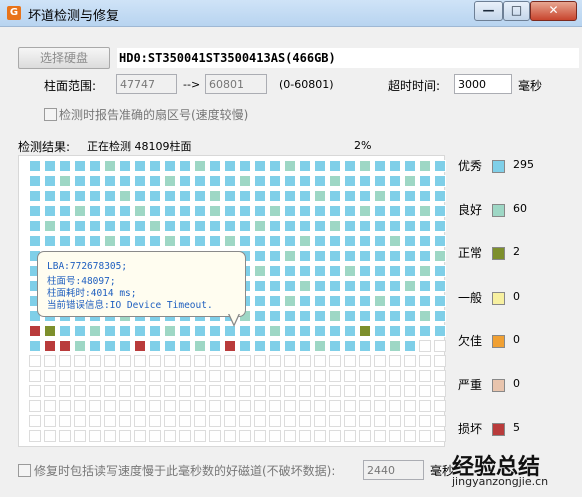 The height and width of the screenshot is (497, 582). I want to click on progress-percent: 2%, so click(363, 145).